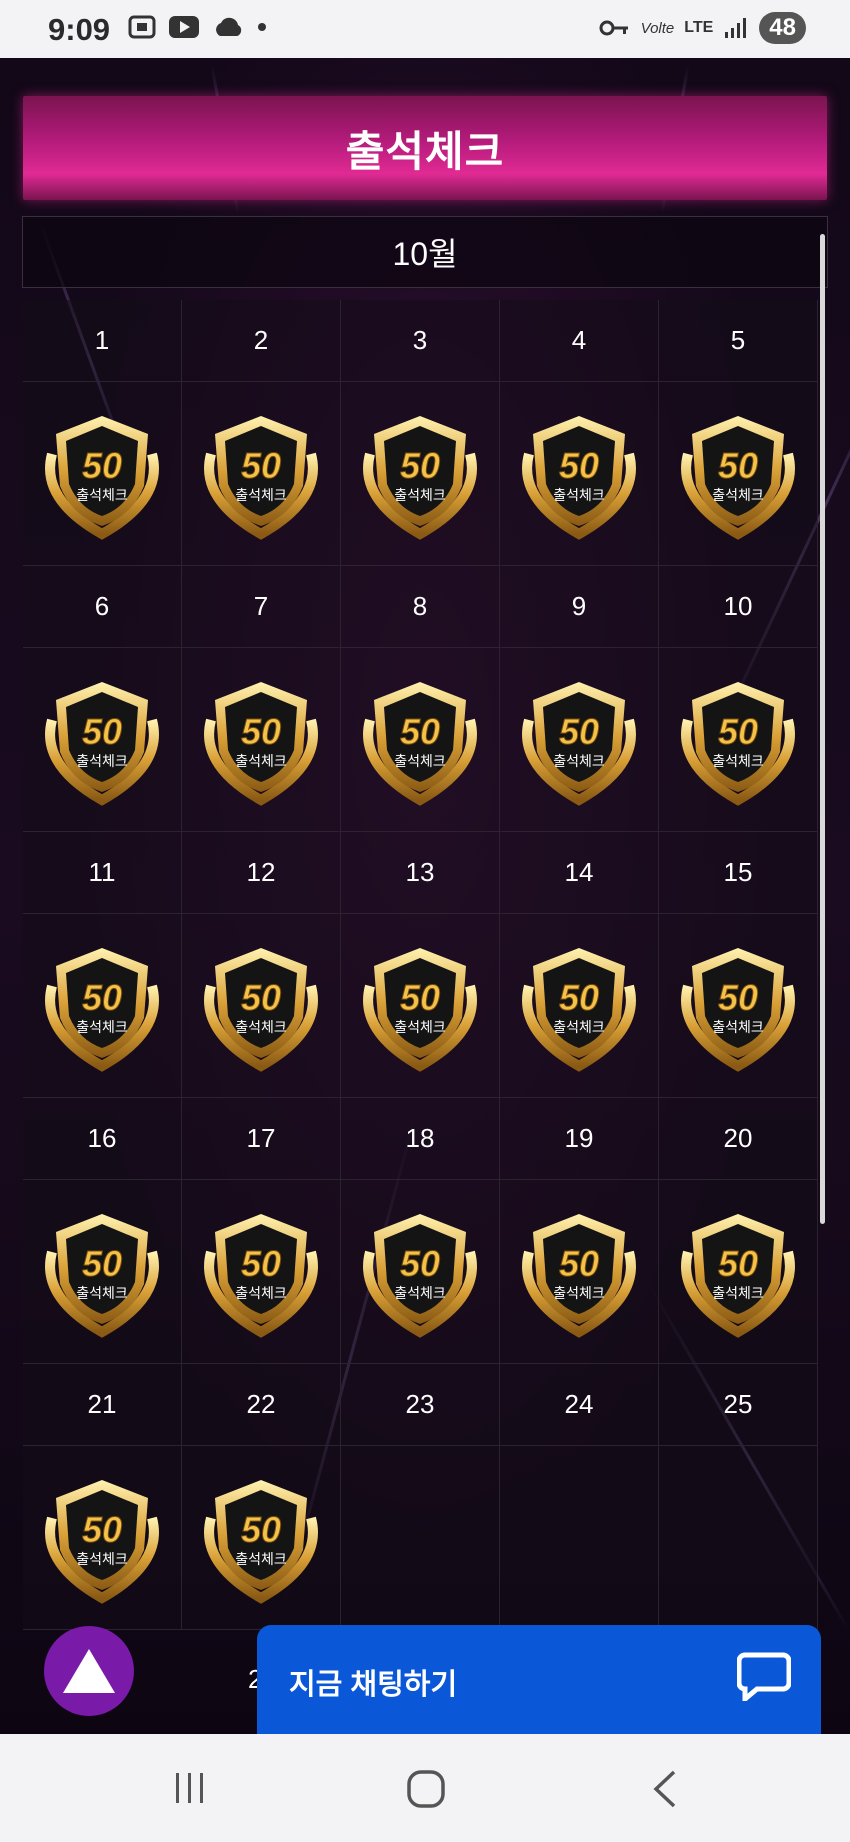 Image resolution: width=850 pixels, height=1842 pixels. What do you see at coordinates (102, 341) in the screenshot?
I see `day-cell: 1` at bounding box center [102, 341].